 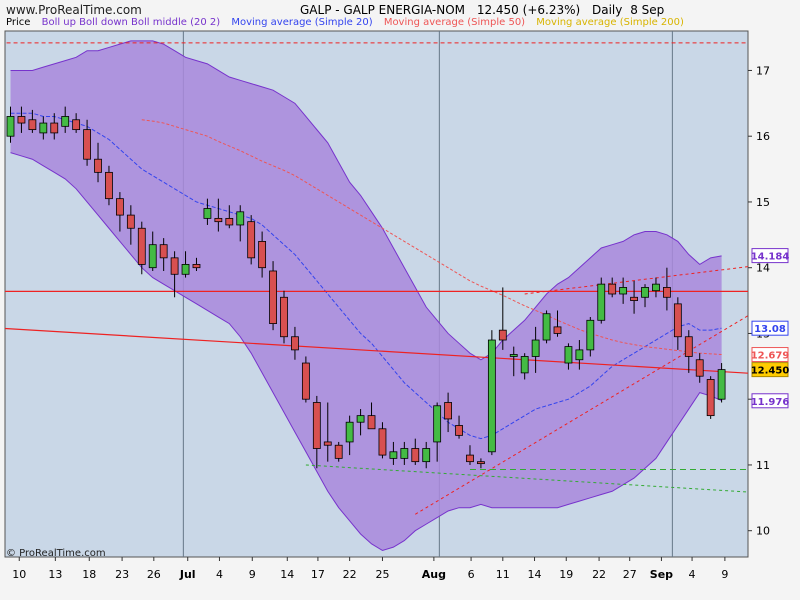 What do you see at coordinates (56, 553) in the screenshot?
I see `copyright: © ProRealTime.com` at bounding box center [56, 553].